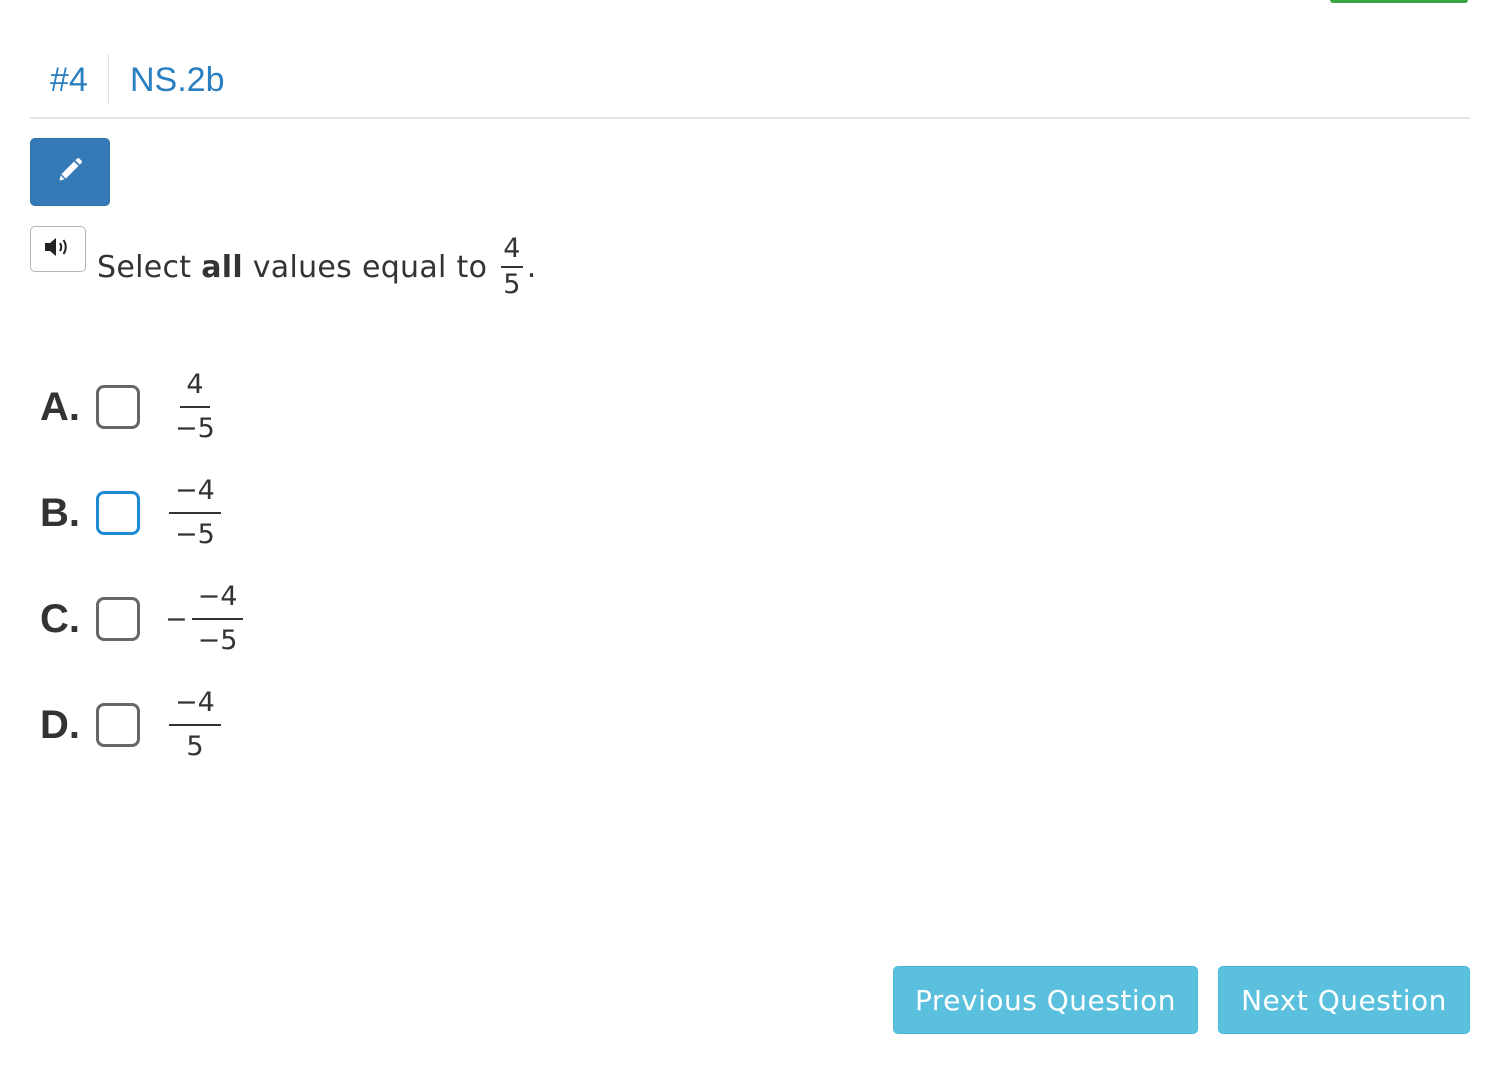 The height and width of the screenshot is (1070, 1500). Describe the element at coordinates (195, 746) in the screenshot. I see `fraction-denominator: 5` at that location.